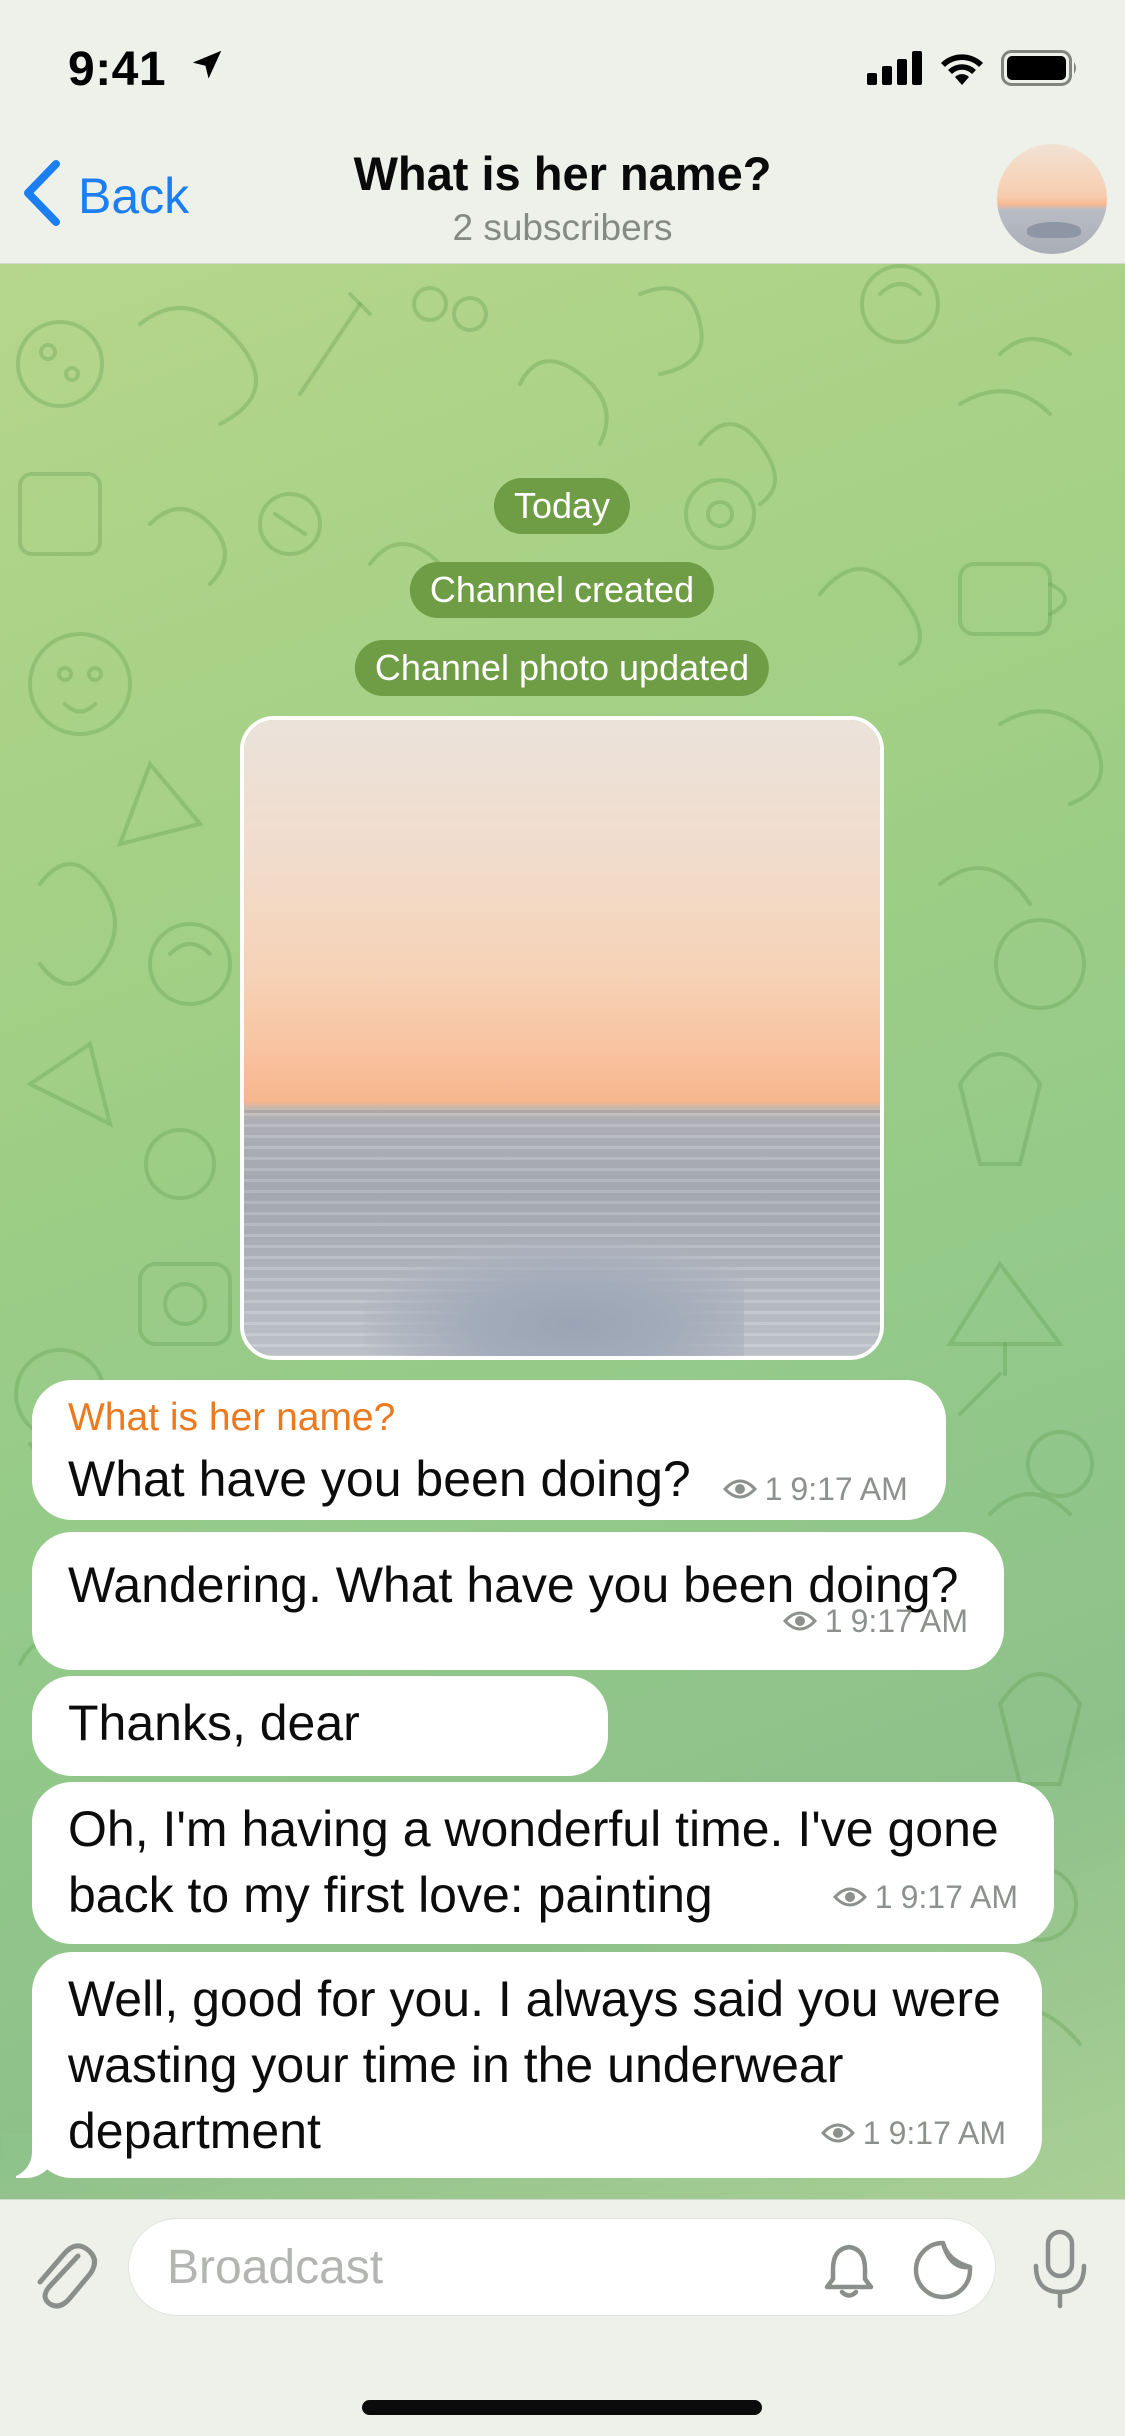 The image size is (1125, 2436). I want to click on channel-avatar, so click(1052, 199).